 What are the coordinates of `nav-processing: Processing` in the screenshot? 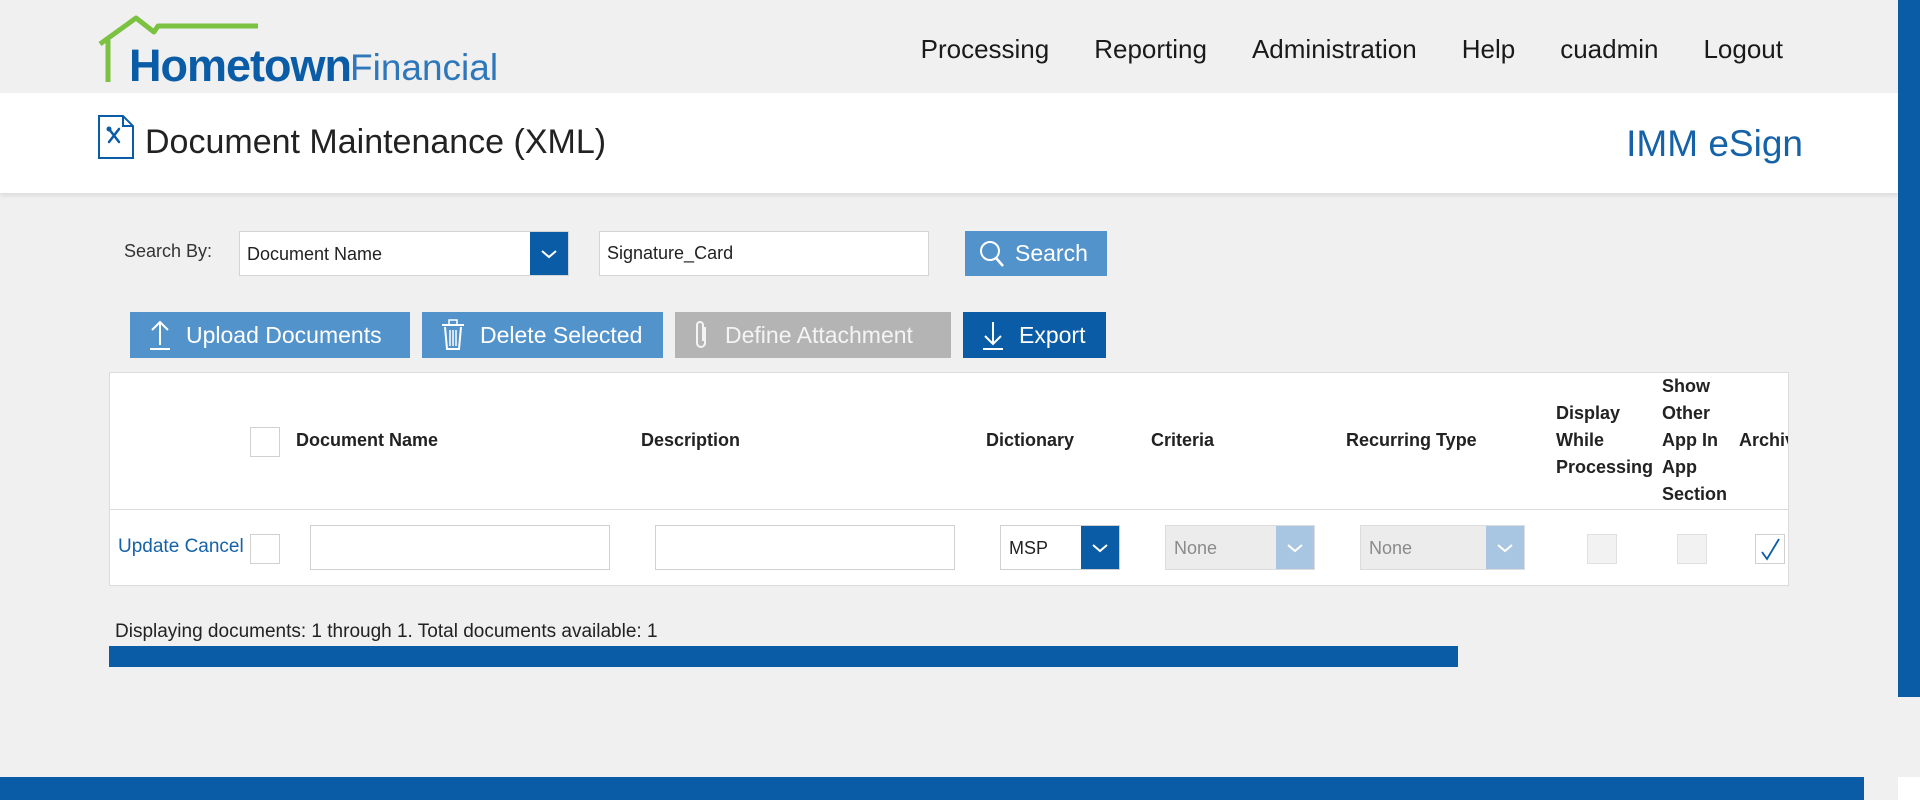 It's located at (985, 49).